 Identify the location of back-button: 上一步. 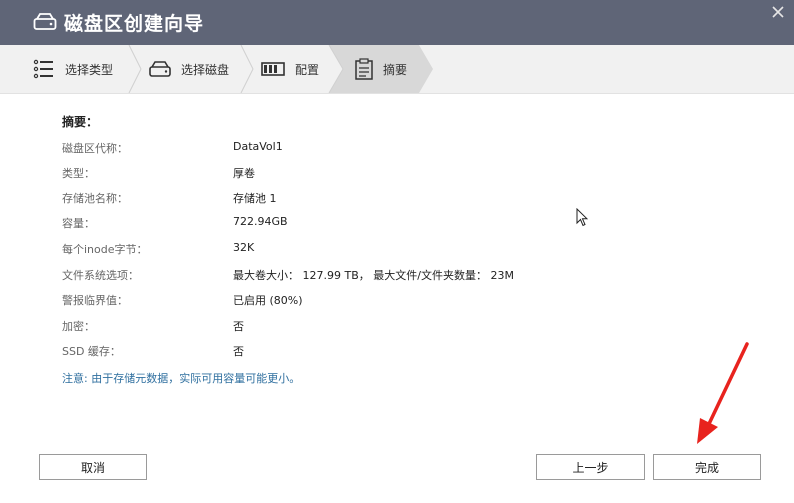
(590, 467).